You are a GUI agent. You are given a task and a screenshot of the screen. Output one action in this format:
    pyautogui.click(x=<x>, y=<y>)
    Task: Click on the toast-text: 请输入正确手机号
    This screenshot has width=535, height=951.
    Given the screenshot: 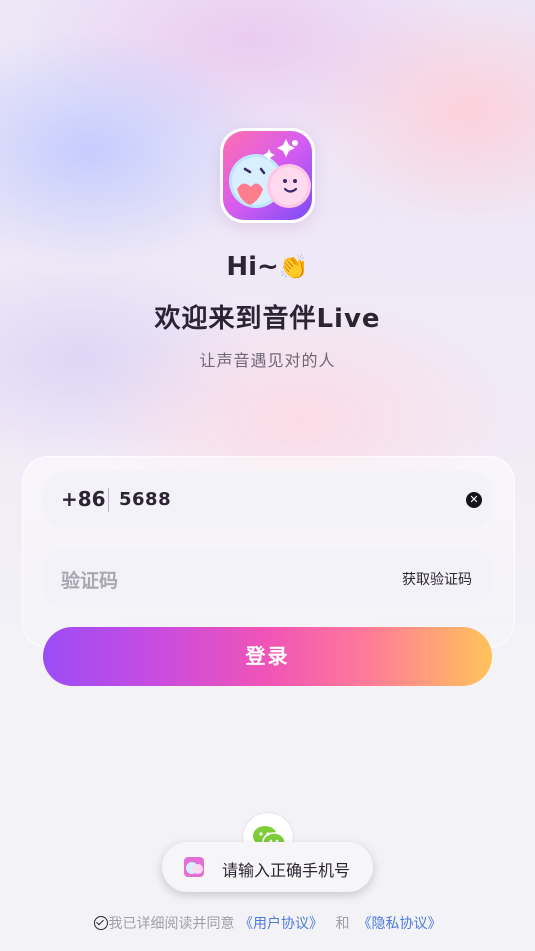 What is the action you would take?
    pyautogui.click(x=286, y=870)
    